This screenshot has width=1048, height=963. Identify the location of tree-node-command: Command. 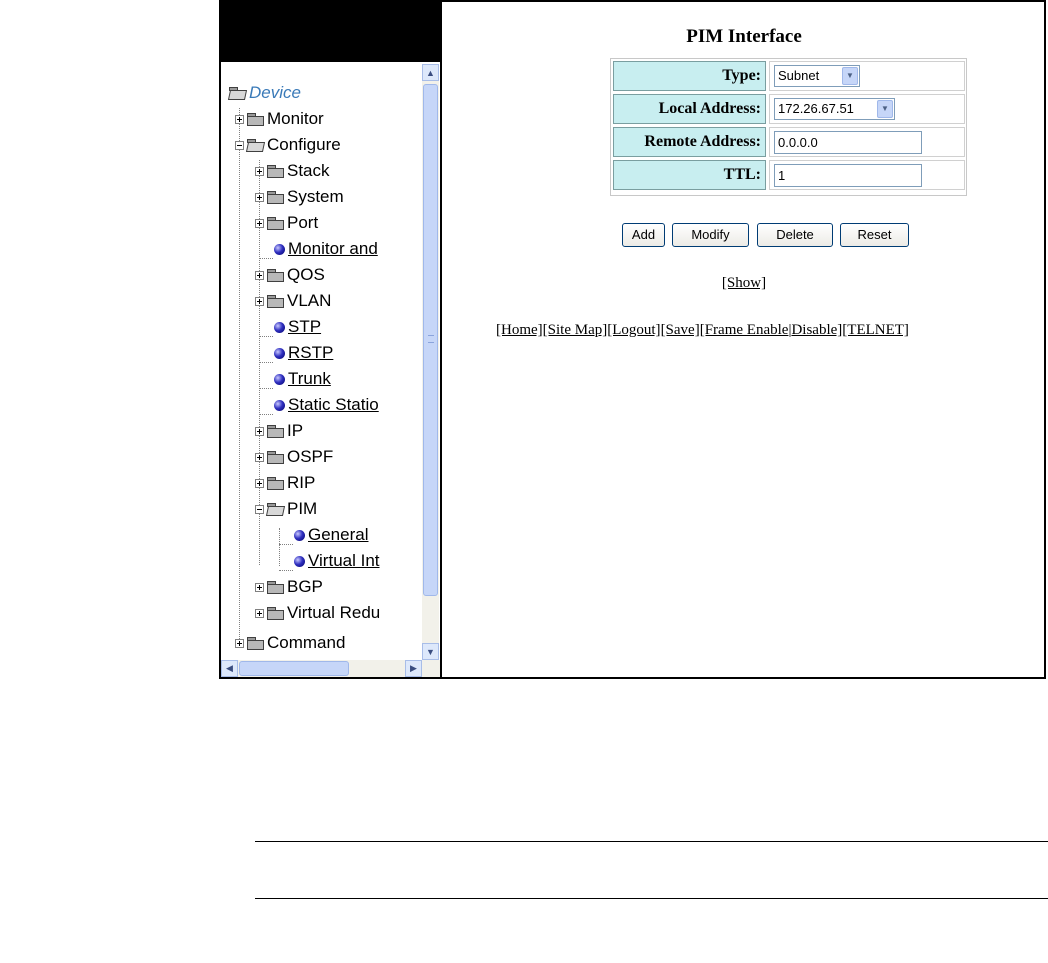
(290, 643).